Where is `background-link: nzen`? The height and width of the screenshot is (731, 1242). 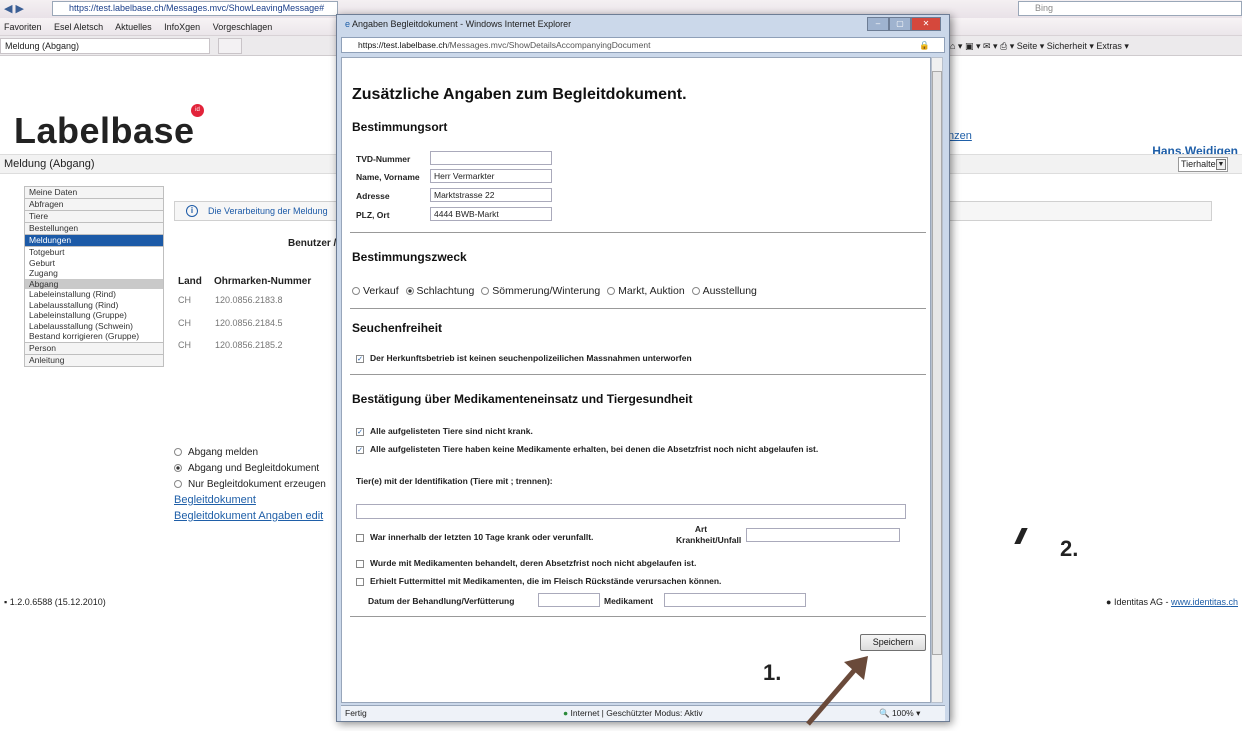
background-link: nzen is located at coordinates (960, 136).